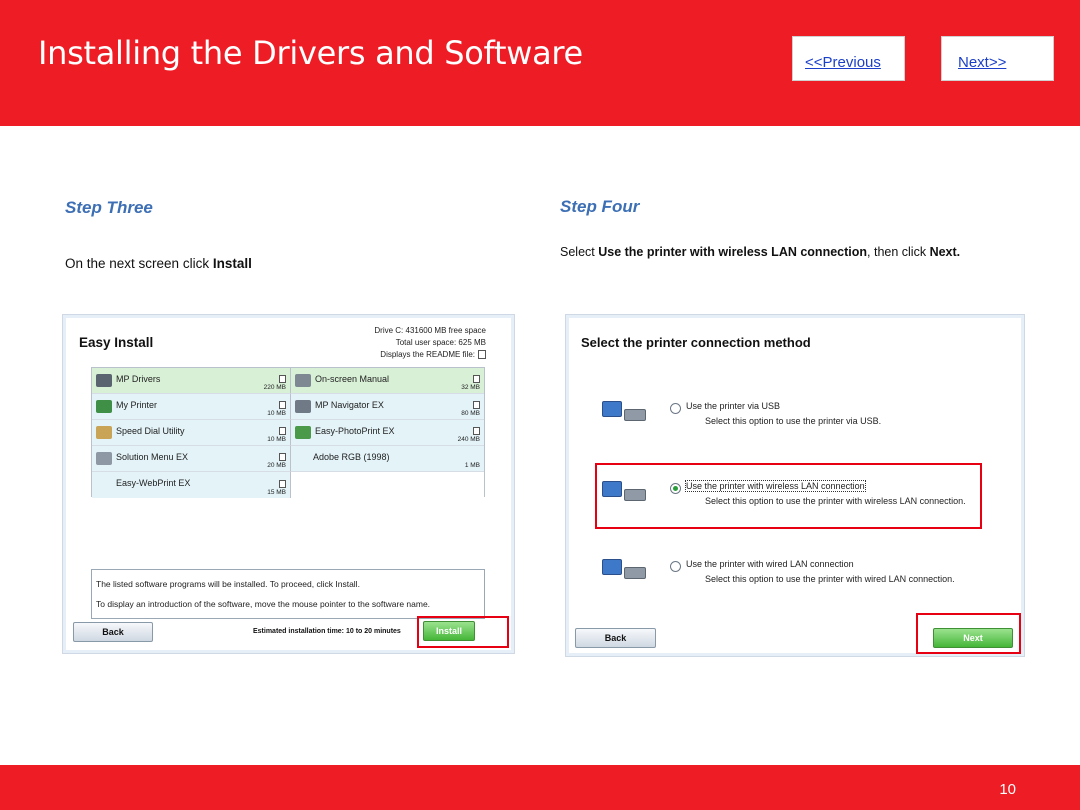 The width and height of the screenshot is (1080, 810). What do you see at coordinates (482, 355) in the screenshot?
I see `readme-file-icon` at bounding box center [482, 355].